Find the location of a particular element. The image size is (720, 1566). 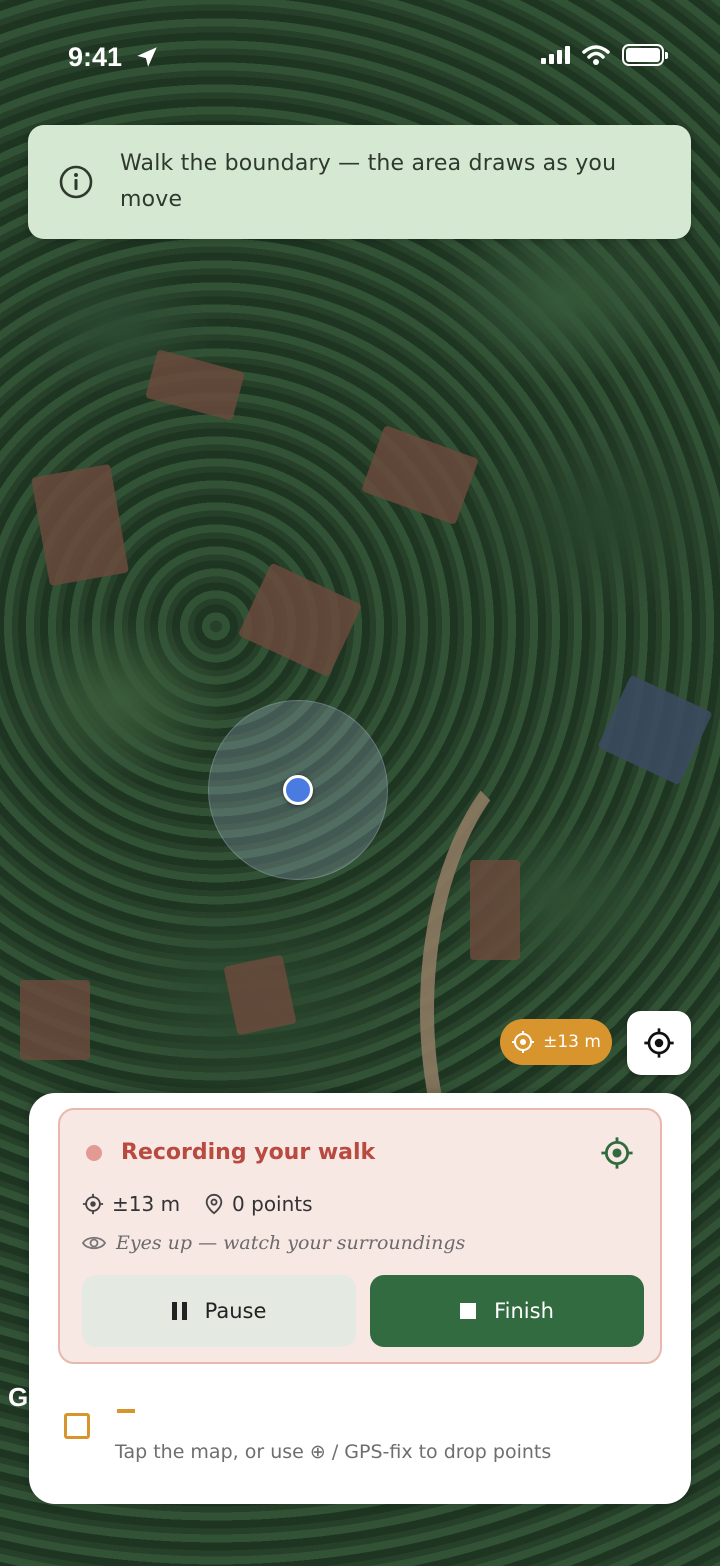

finish-button: Finish is located at coordinates (507, 1311).